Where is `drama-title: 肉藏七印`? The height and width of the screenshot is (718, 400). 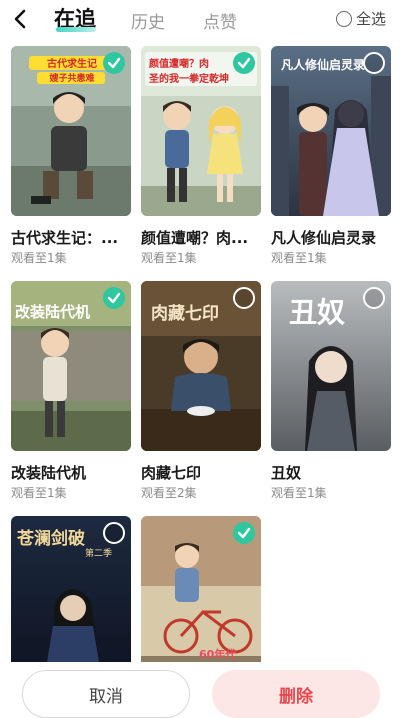
drama-title: 肉藏七印 is located at coordinates (171, 473).